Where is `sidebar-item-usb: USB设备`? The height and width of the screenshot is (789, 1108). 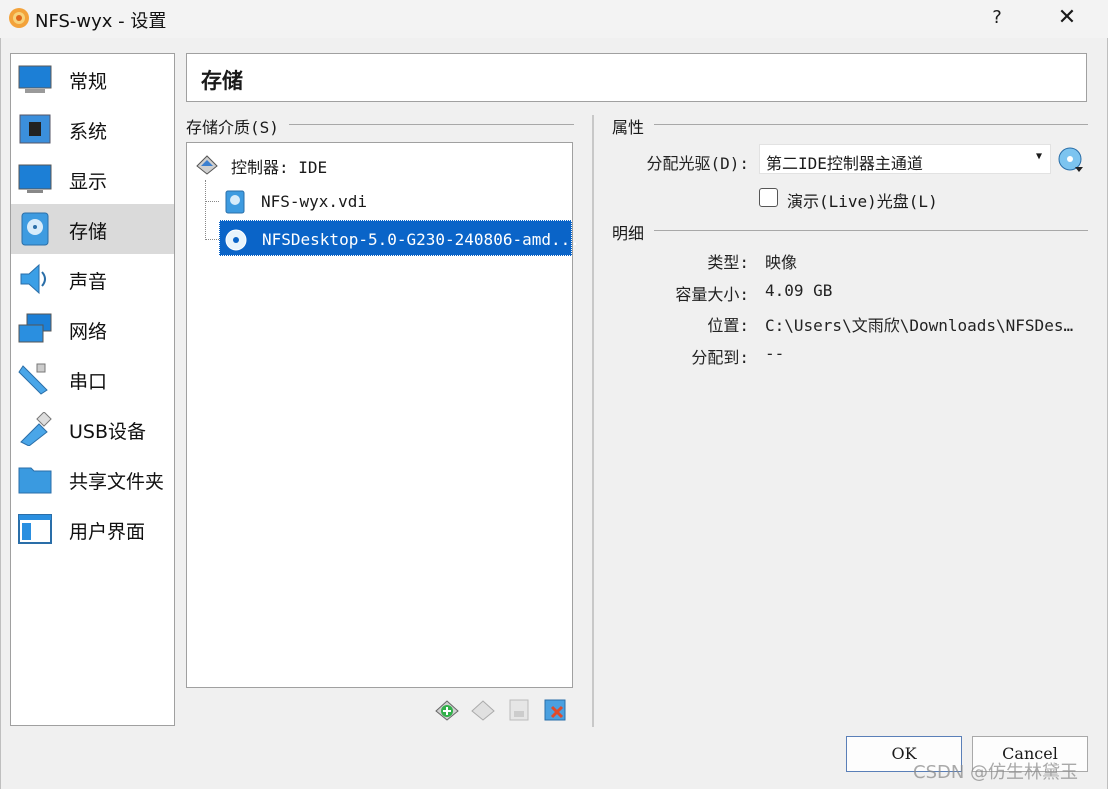
sidebar-item-usb: USB设备 is located at coordinates (92, 429).